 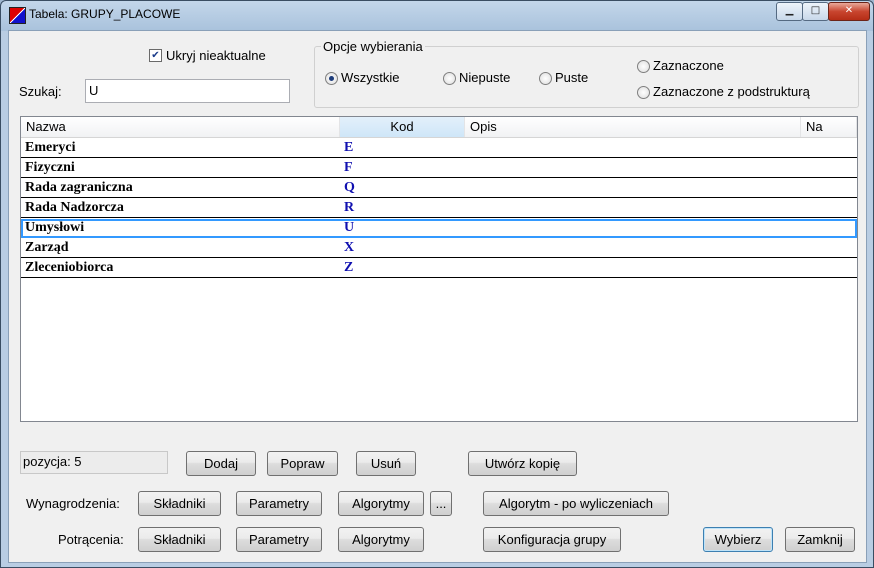 I want to click on cell-kod: Q, so click(x=349, y=187).